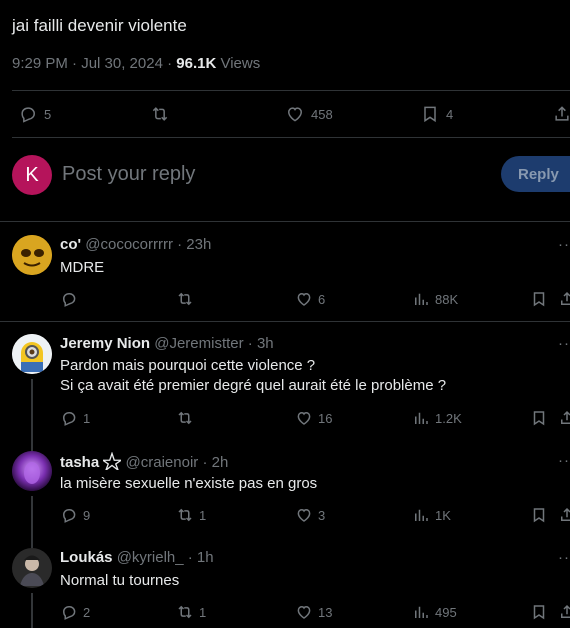 Image resolution: width=570 pixels, height=628 pixels. I want to click on like-action: 6, so click(310, 299).